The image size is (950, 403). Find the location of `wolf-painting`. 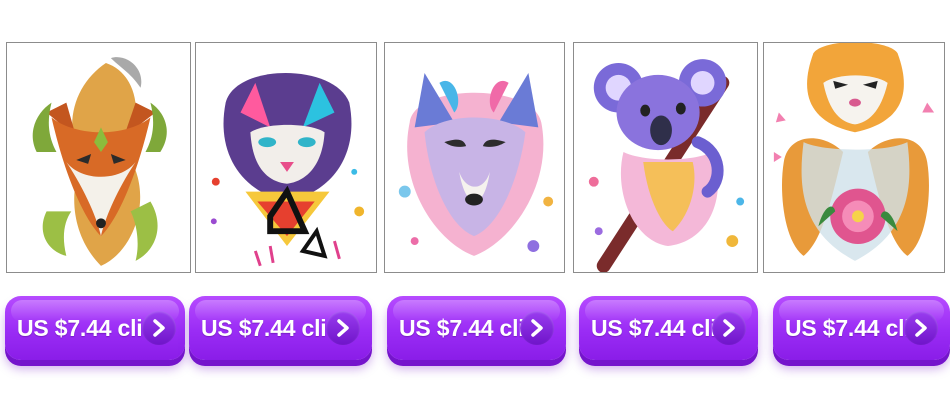

wolf-painting is located at coordinates (474, 157).